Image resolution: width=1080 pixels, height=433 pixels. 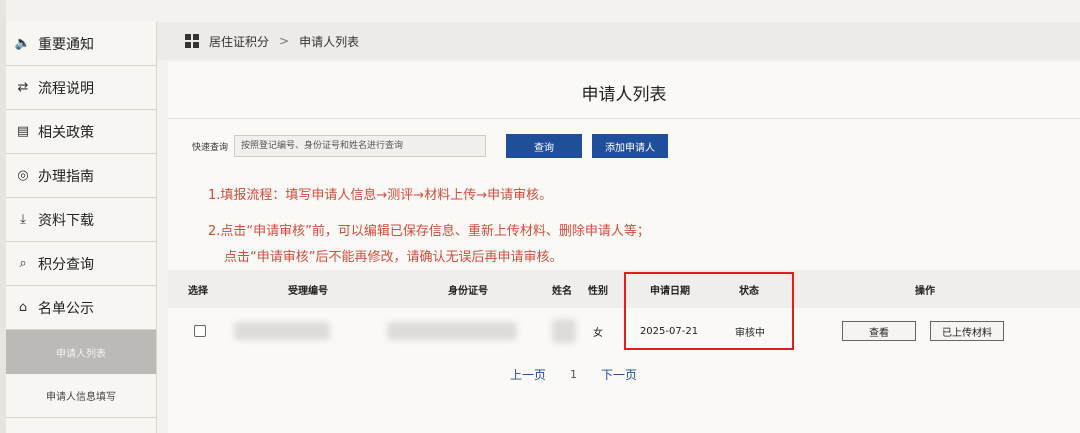 I want to click on row-checkbox, so click(x=200, y=331).